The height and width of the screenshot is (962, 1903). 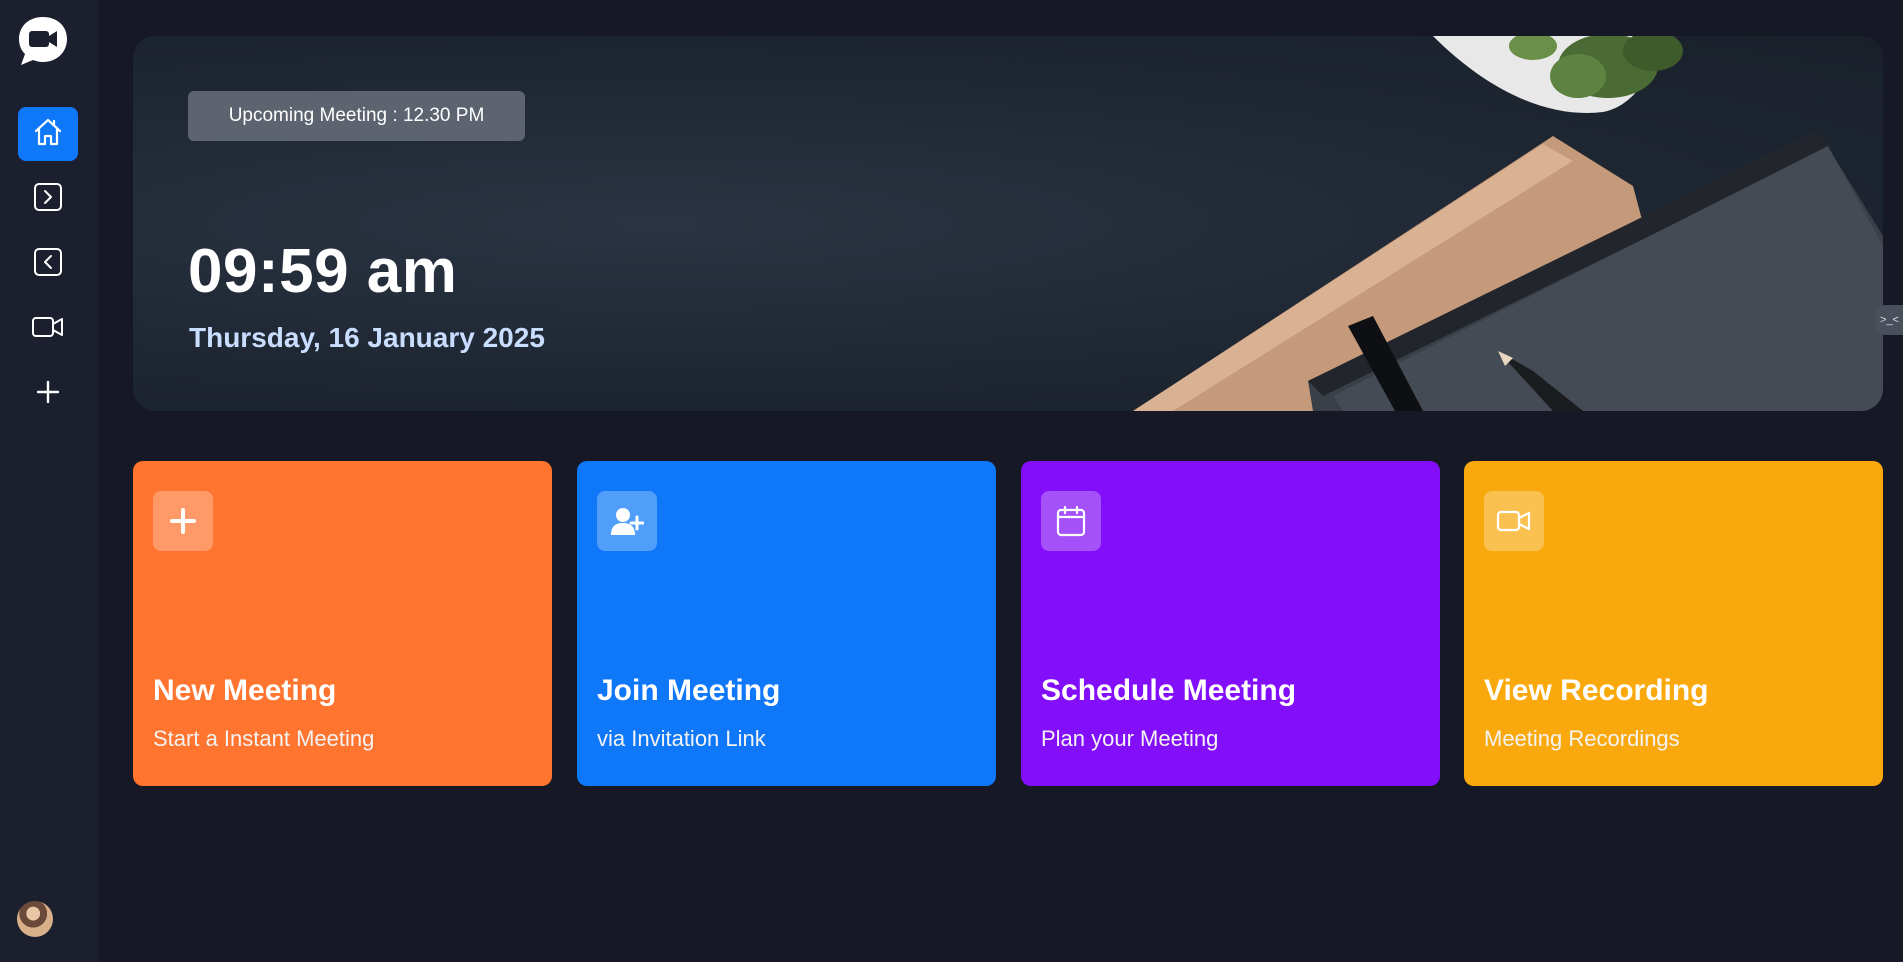 I want to click on card-subtitle: via Invitation Link, so click(x=681, y=738).